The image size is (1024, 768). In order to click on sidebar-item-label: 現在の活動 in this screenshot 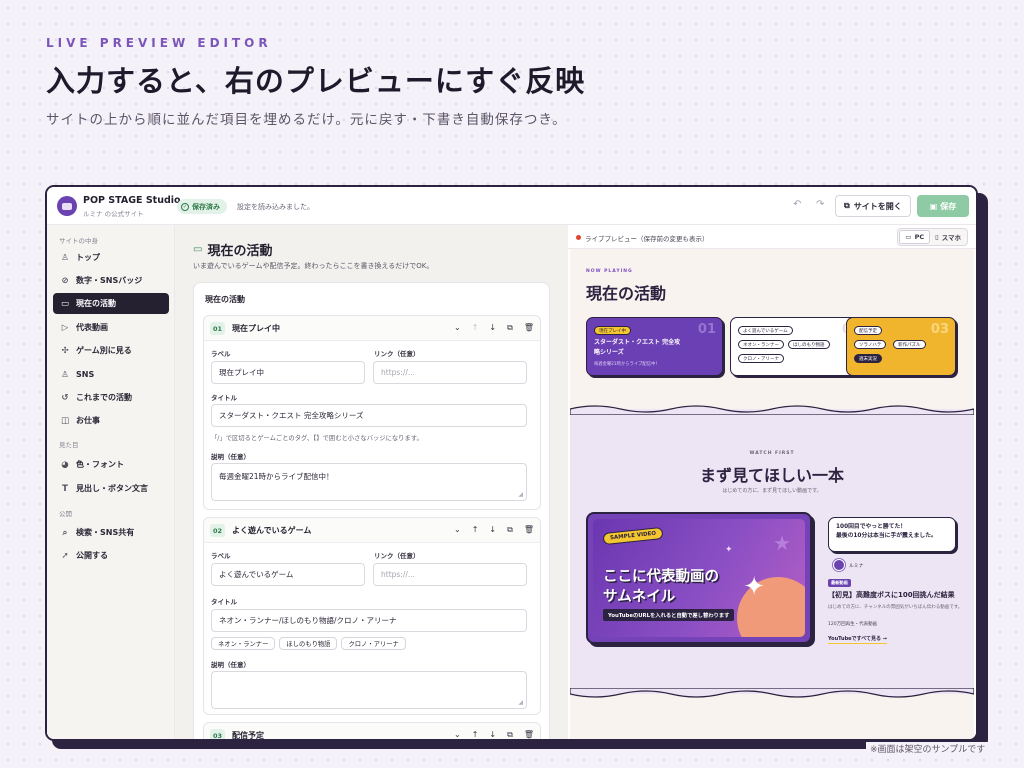, I will do `click(96, 303)`.